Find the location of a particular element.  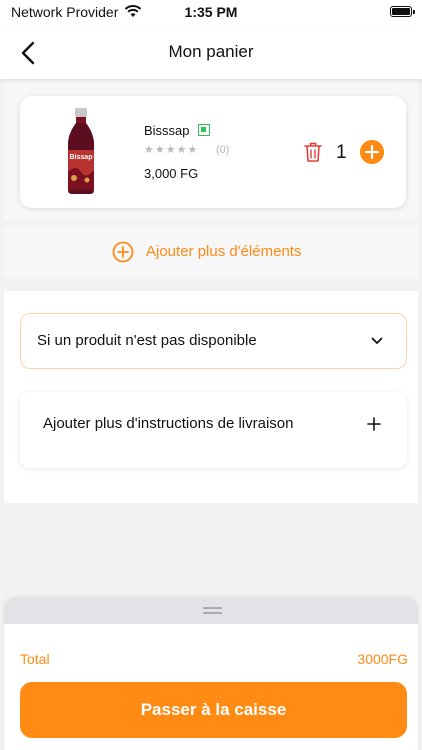

status-time: 1:35 PM is located at coordinates (211, 12).